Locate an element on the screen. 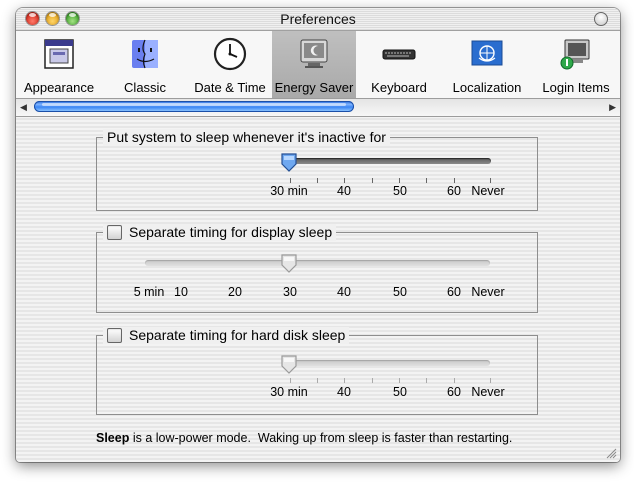  system-sleep-slider is located at coordinates (390, 161).